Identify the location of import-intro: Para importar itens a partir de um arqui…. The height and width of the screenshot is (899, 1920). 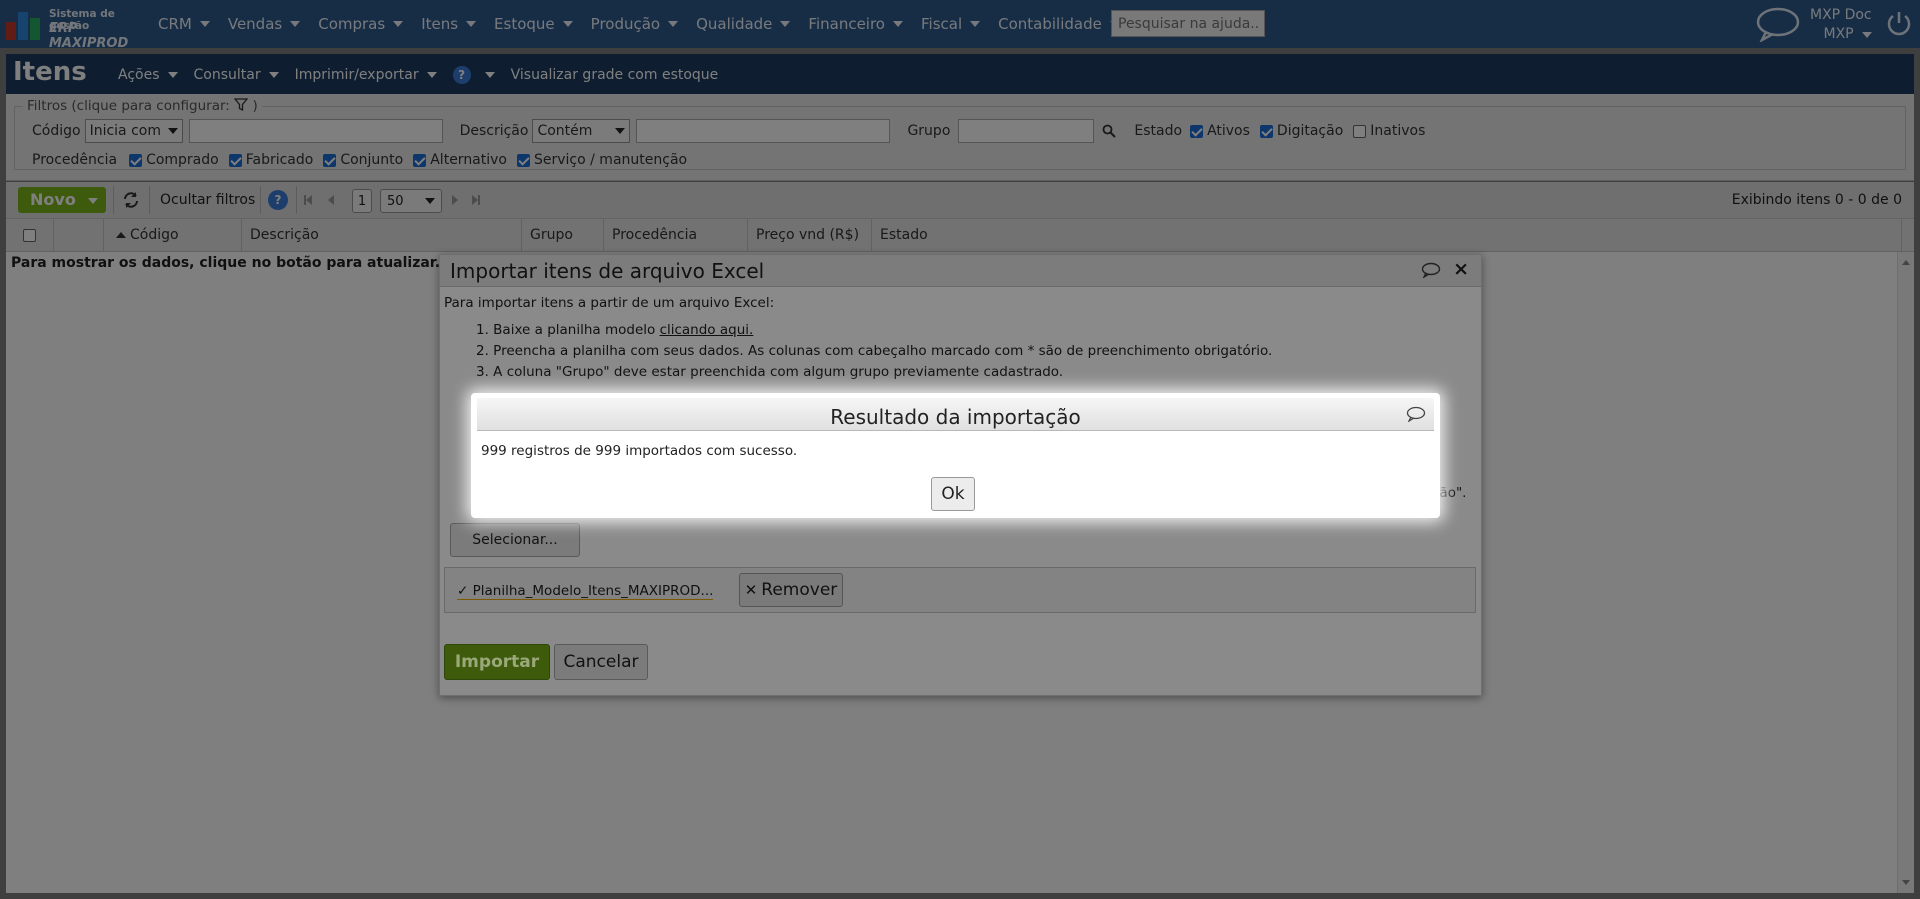
(609, 303).